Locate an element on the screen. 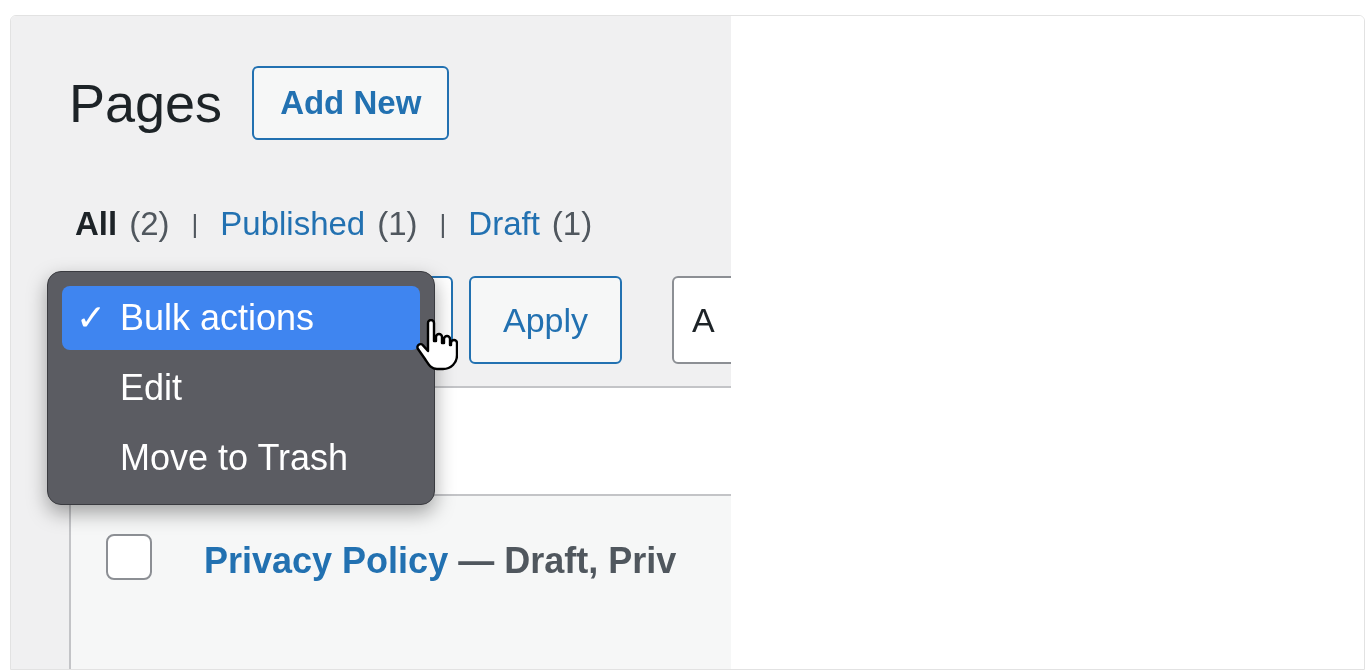  page-states: — Draft, Priv is located at coordinates (567, 561).